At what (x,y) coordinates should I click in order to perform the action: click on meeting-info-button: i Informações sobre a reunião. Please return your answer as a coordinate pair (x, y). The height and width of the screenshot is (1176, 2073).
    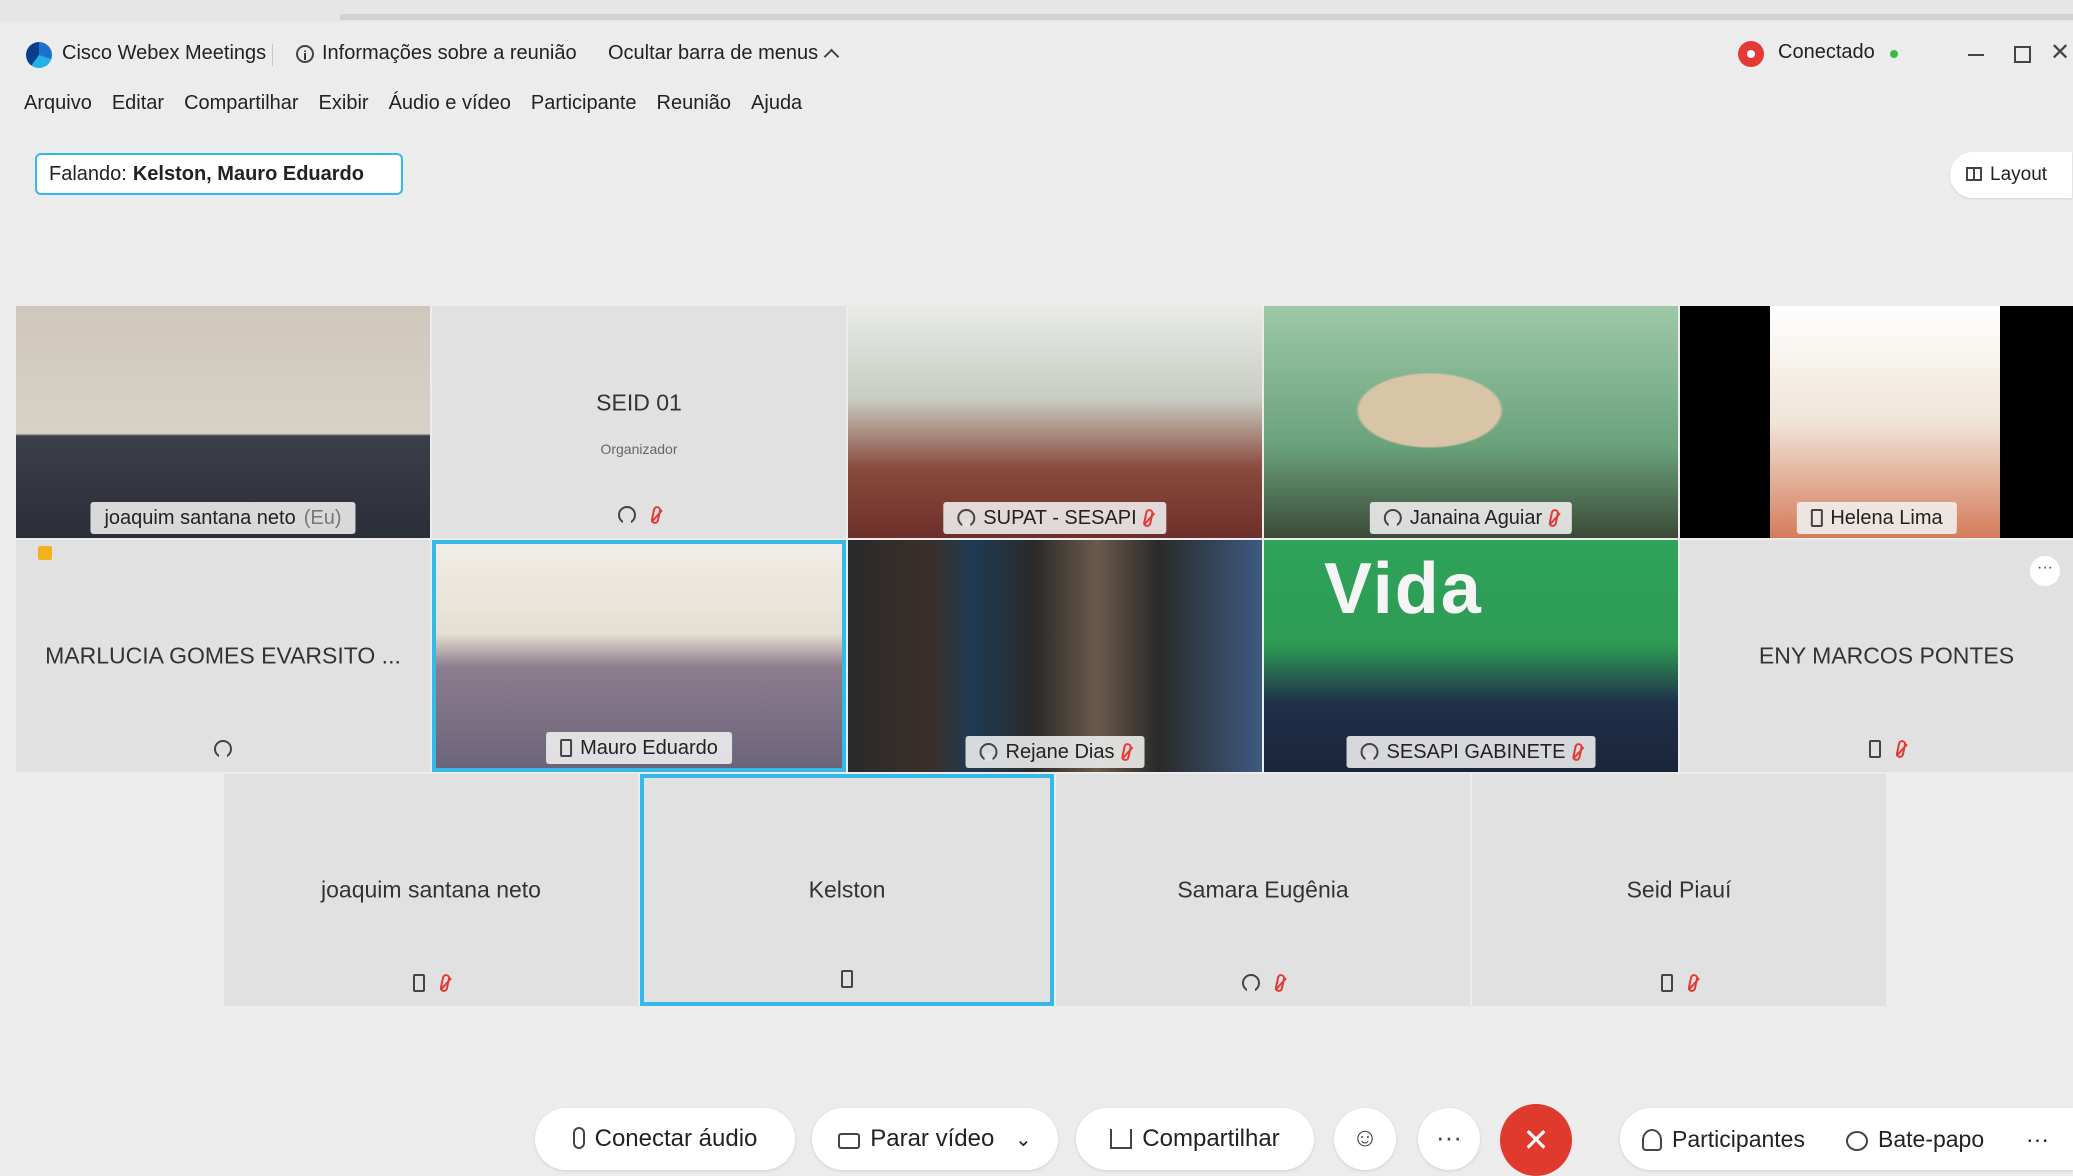
    Looking at the image, I should click on (436, 53).